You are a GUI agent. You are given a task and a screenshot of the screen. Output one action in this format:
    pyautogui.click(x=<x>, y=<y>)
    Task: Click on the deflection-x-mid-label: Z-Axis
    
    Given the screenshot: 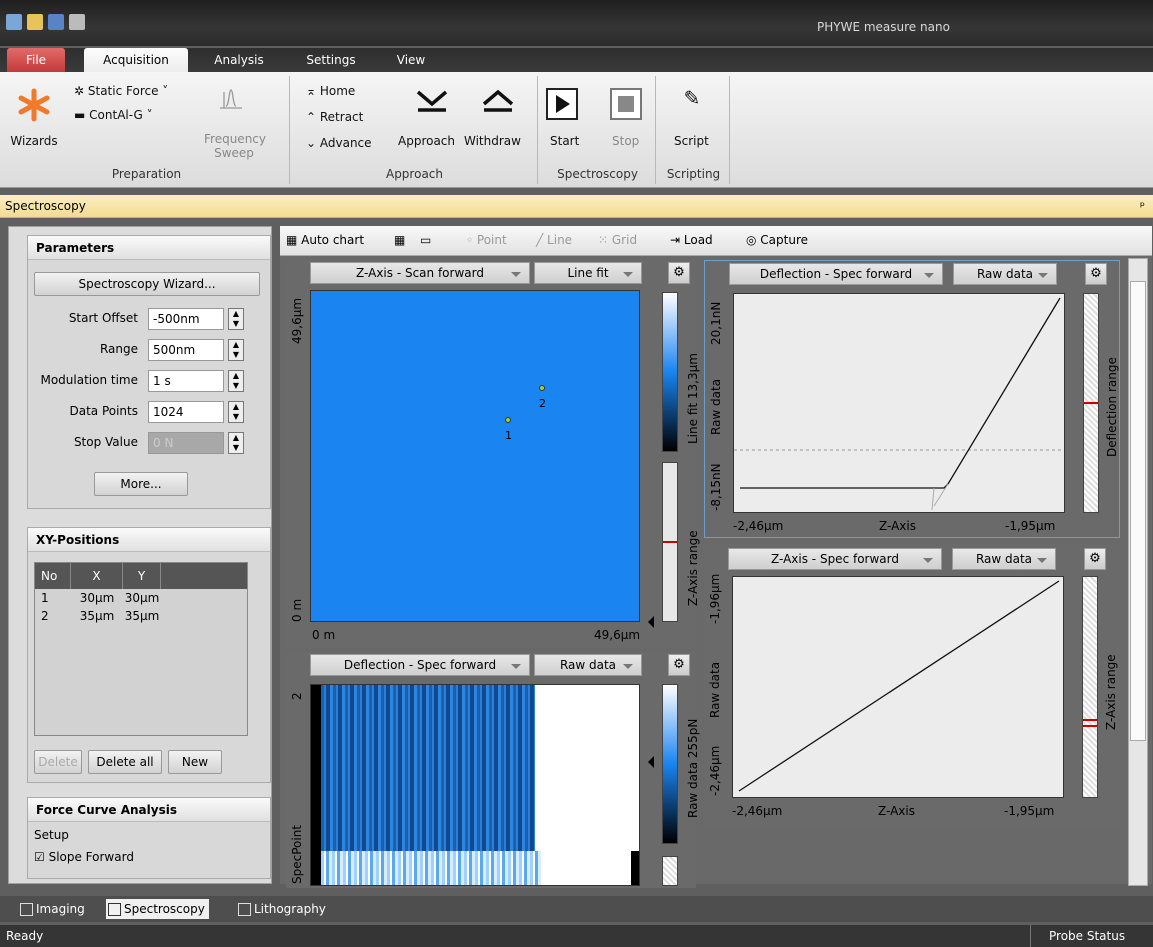 What is the action you would take?
    pyautogui.click(x=897, y=526)
    